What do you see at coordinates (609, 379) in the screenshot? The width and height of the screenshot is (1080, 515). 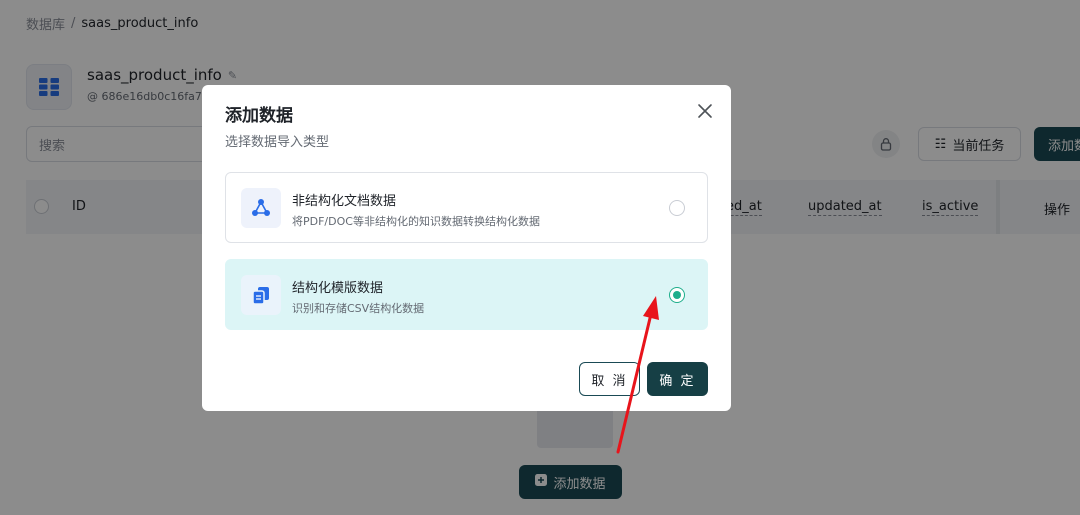 I see `cancel-button: 取 消` at bounding box center [609, 379].